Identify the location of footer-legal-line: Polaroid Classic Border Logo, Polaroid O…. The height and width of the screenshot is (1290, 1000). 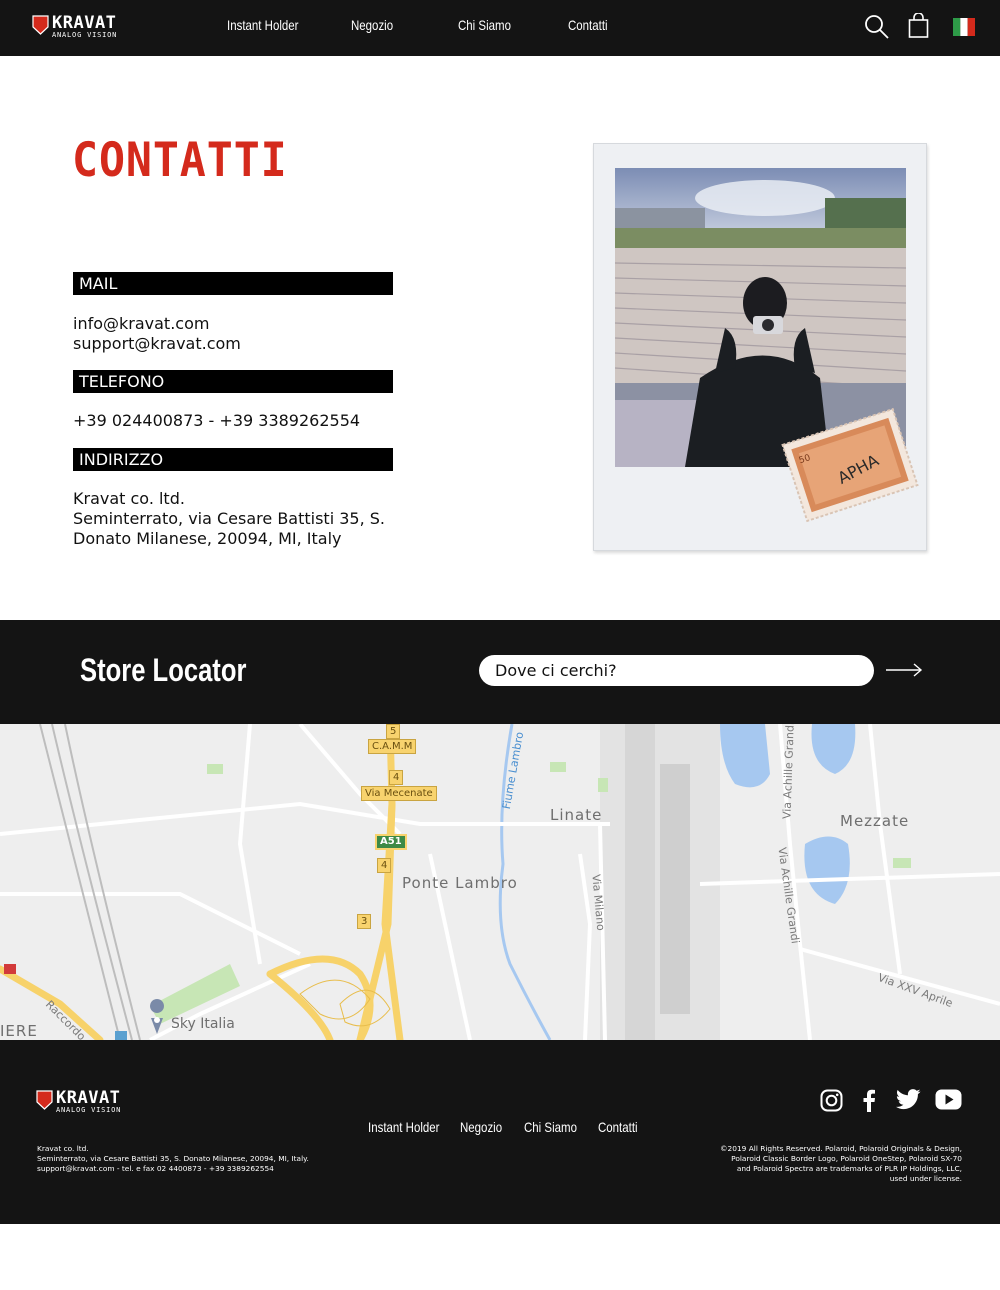
(846, 1158).